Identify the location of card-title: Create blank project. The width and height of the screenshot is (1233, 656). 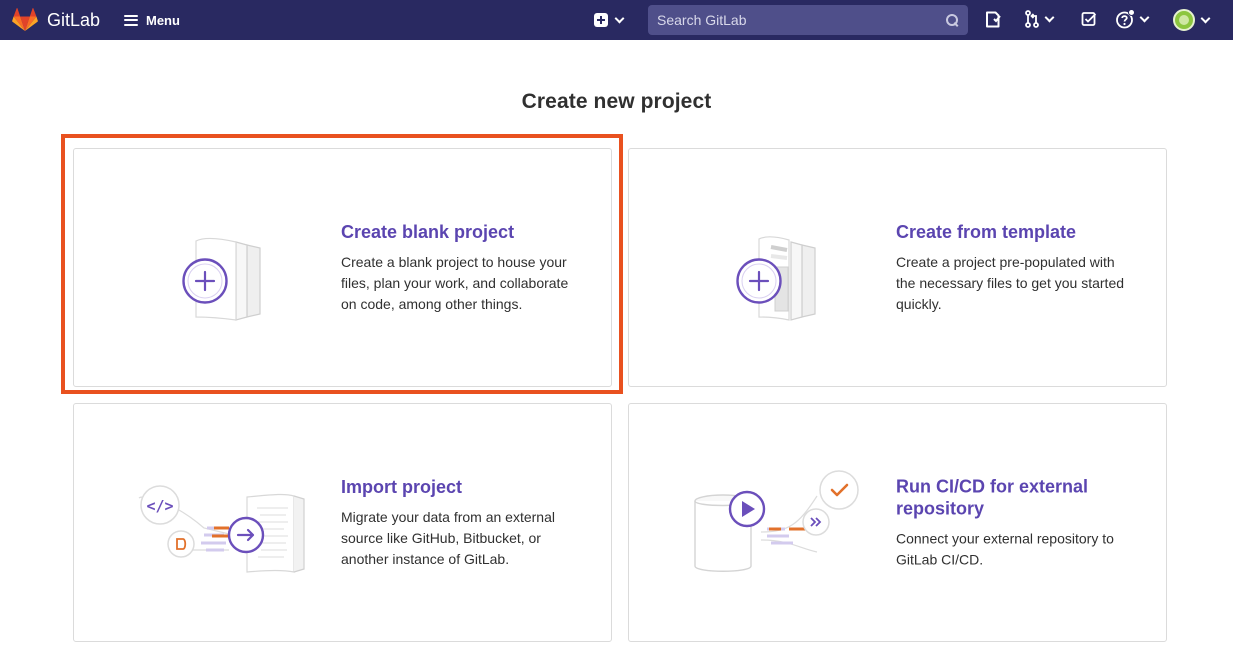
(458, 232).